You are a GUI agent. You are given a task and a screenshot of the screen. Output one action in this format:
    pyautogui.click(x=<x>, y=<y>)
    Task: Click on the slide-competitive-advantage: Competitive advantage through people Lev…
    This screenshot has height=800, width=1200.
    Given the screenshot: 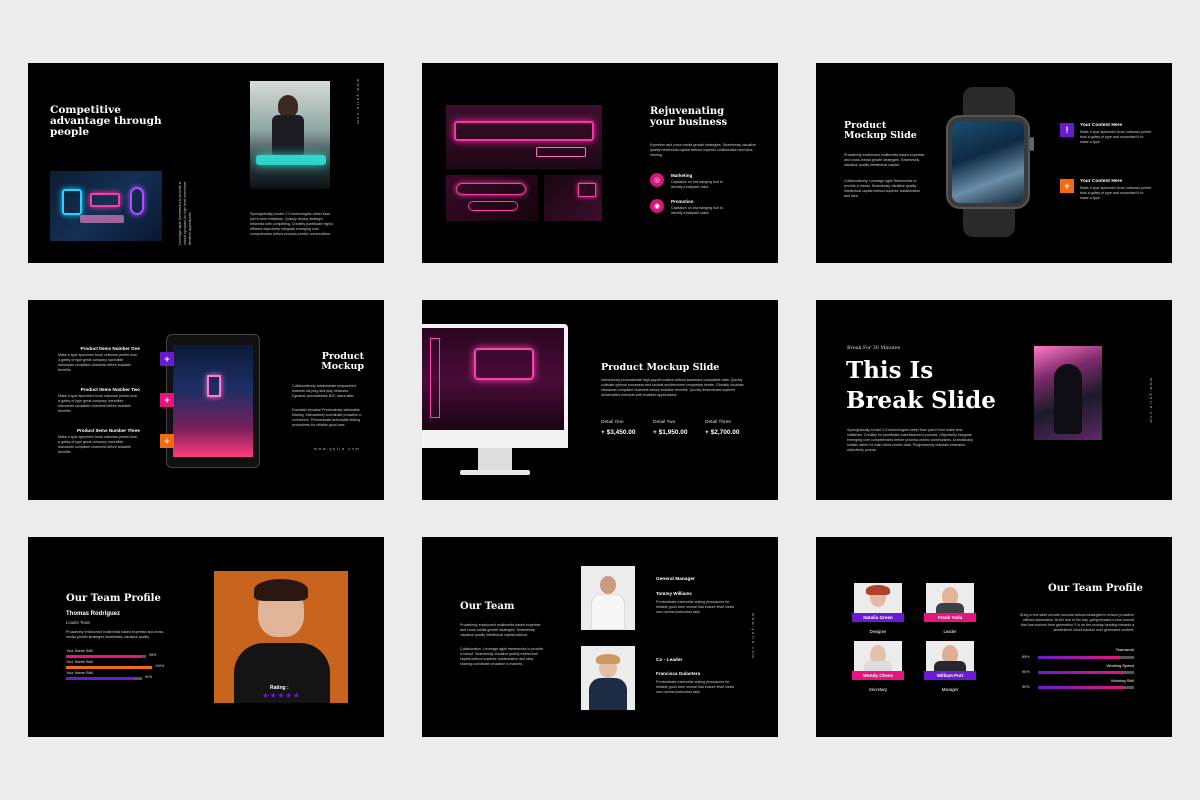 What is the action you would take?
    pyautogui.click(x=206, y=163)
    